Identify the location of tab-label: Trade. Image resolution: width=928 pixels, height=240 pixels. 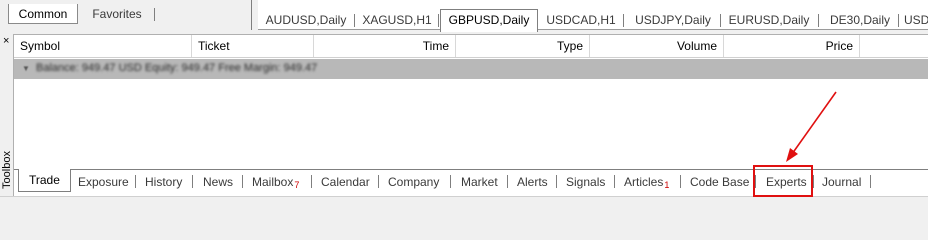
(44, 180).